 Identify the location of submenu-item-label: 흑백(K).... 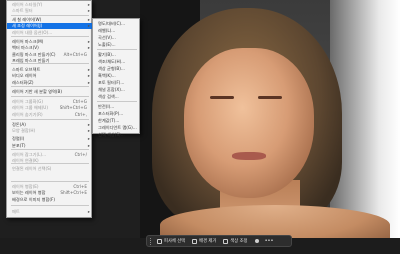
(107, 75).